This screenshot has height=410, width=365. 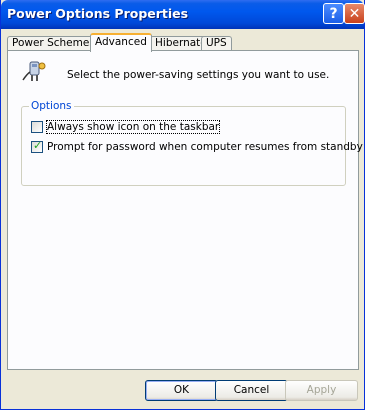 I want to click on cancel-button: Cancel, so click(x=251, y=390).